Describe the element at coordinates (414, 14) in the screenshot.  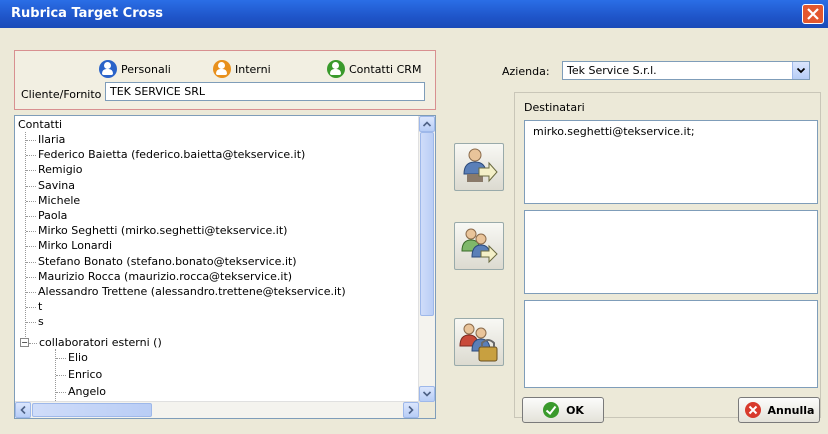
I see `title-bar: Rubrica Target Cross` at that location.